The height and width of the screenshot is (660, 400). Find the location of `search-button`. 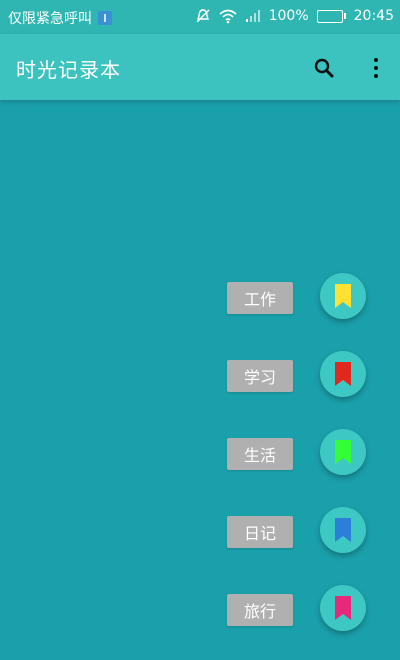

search-button is located at coordinates (324, 68).